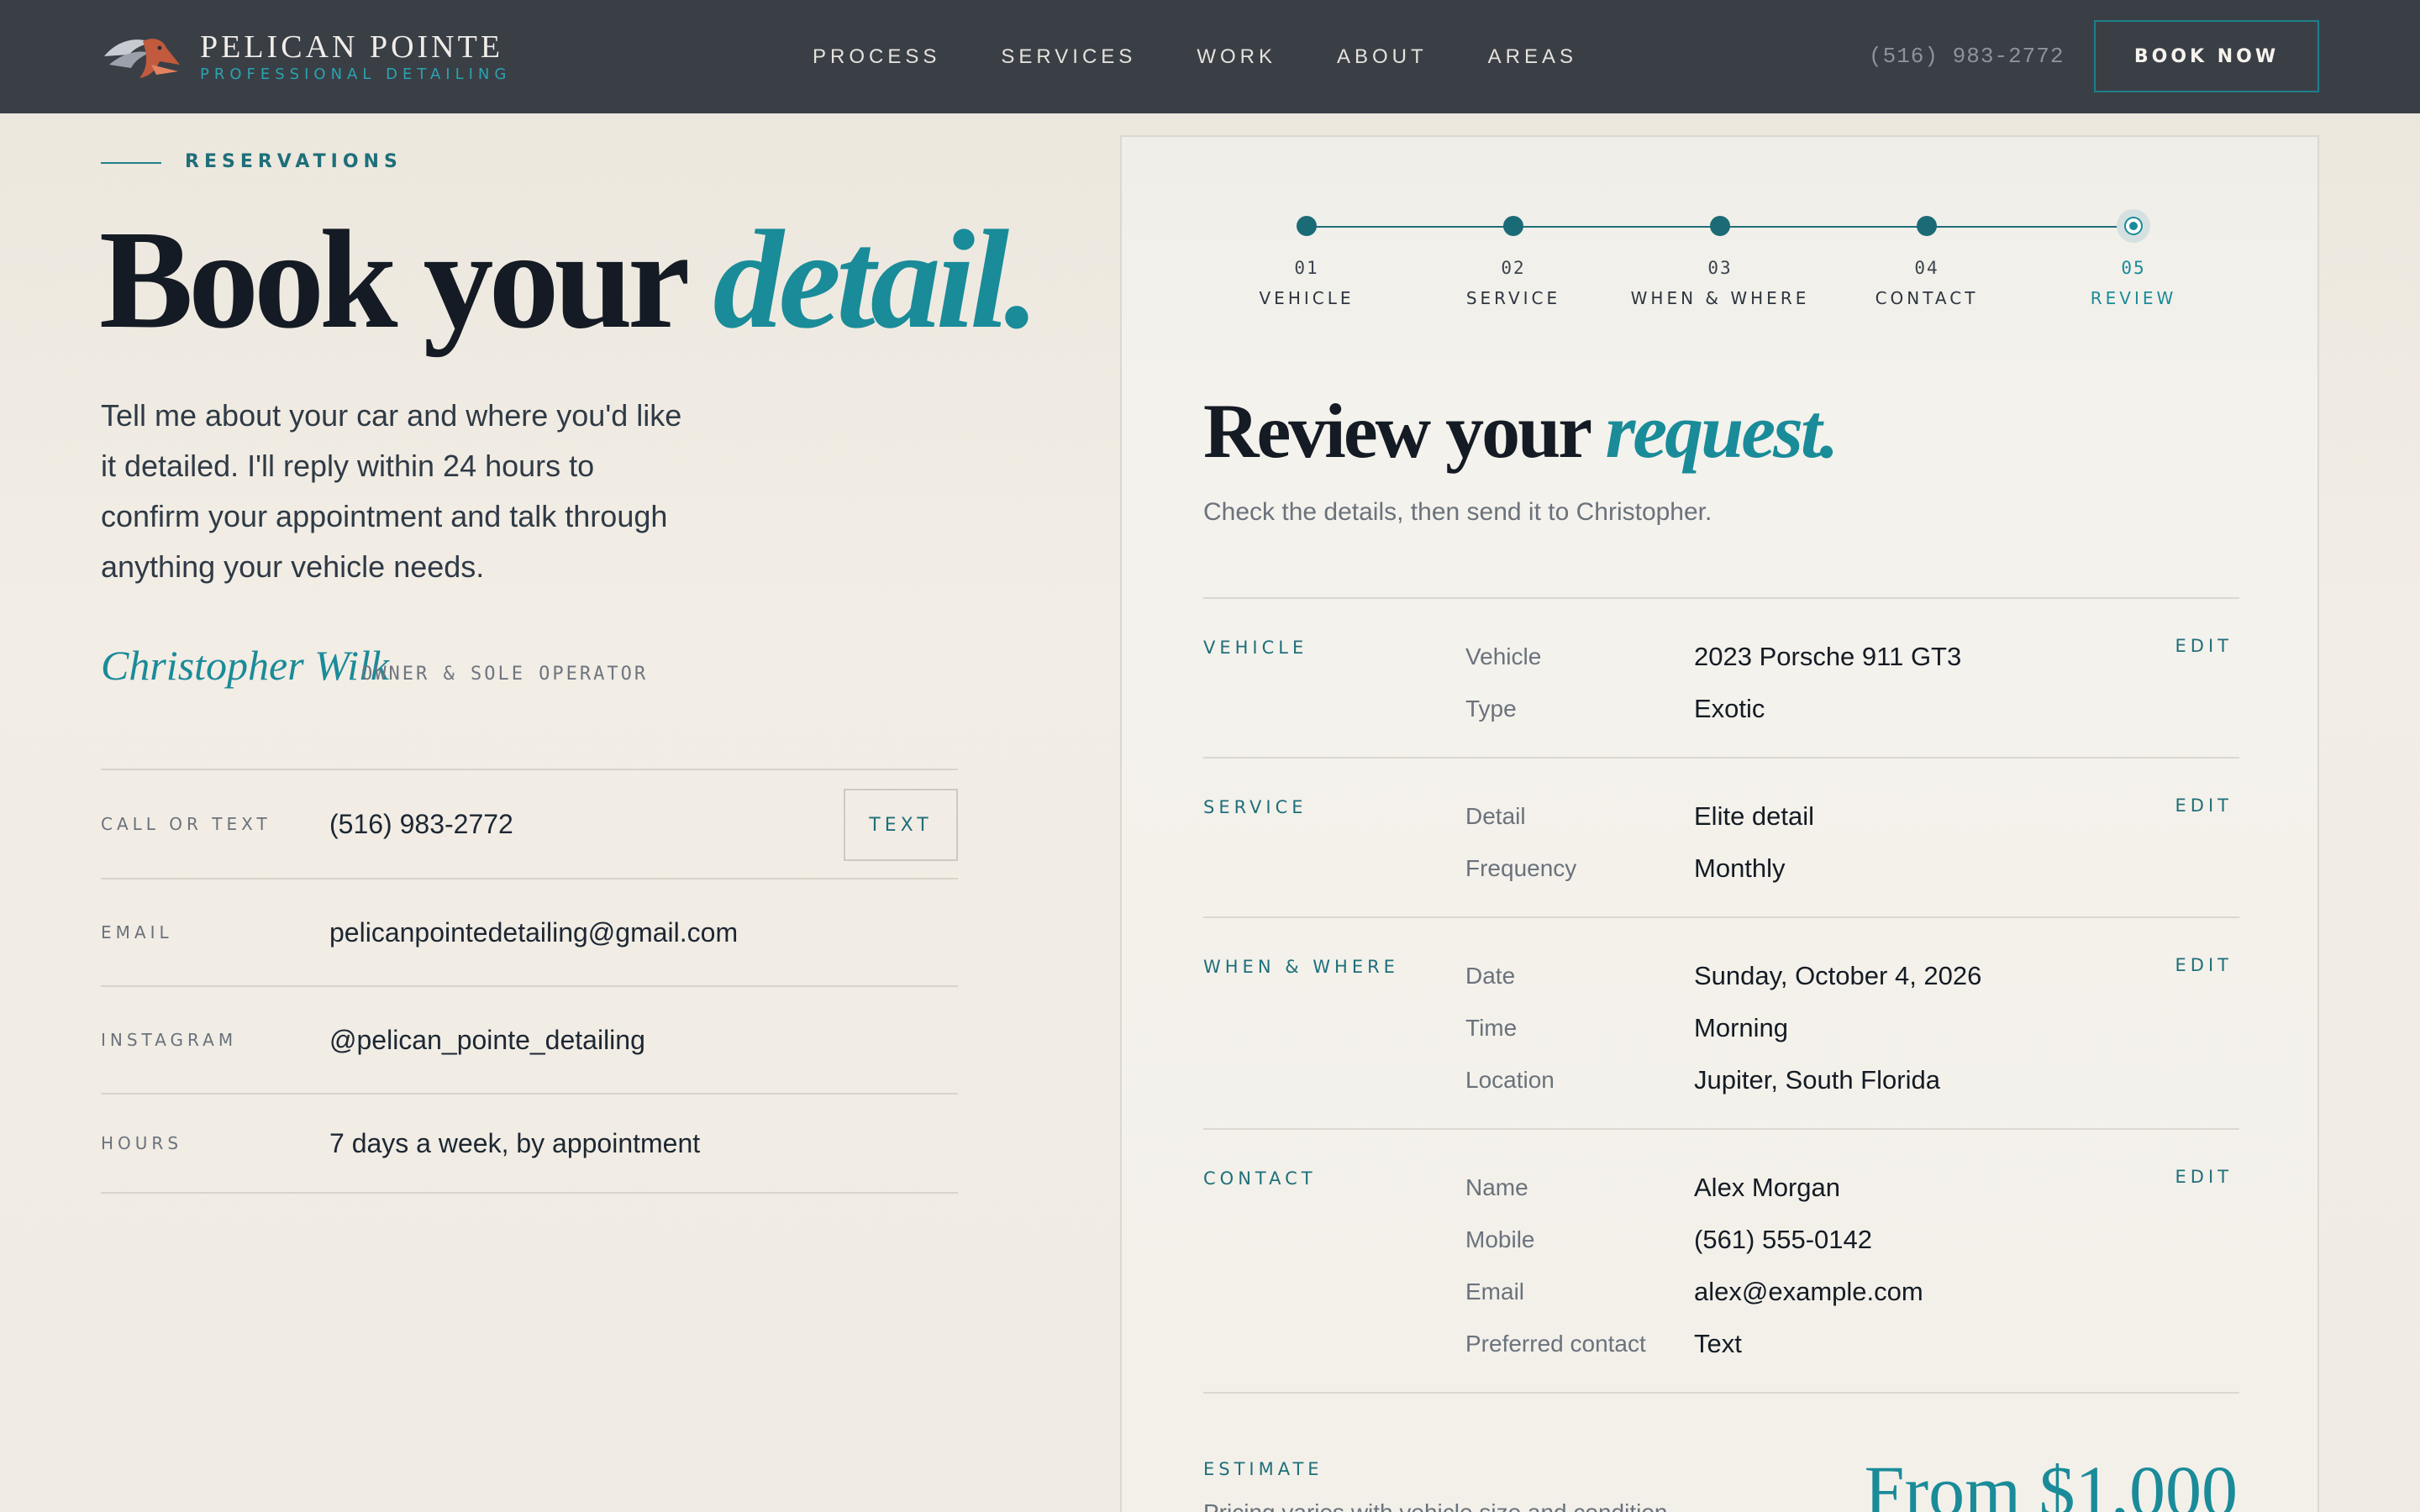  Describe the element at coordinates (1754, 816) in the screenshot. I see `field-value: Elite detail` at that location.